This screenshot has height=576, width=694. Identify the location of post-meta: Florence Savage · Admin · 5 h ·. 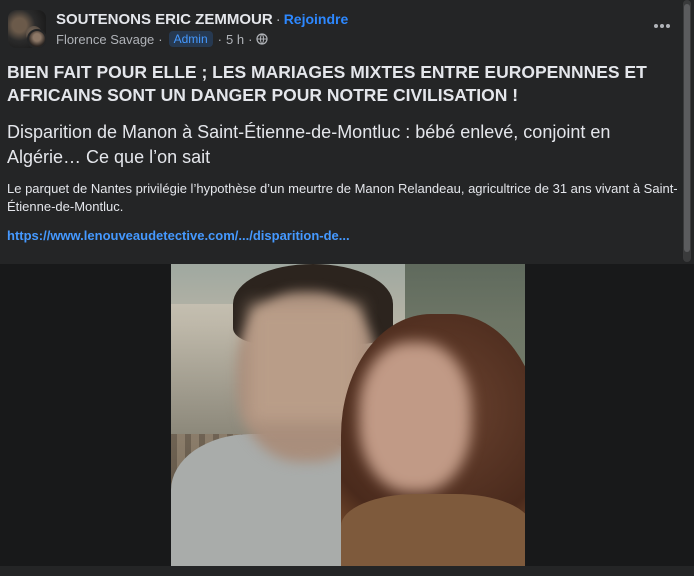
(162, 39).